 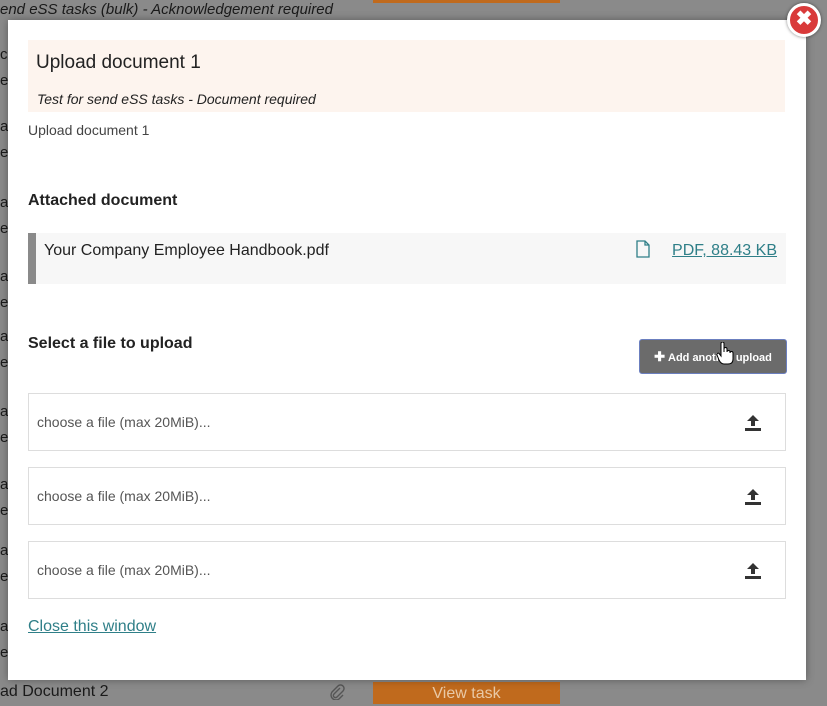 What do you see at coordinates (804, 20) in the screenshot?
I see `close-icon: ✖` at bounding box center [804, 20].